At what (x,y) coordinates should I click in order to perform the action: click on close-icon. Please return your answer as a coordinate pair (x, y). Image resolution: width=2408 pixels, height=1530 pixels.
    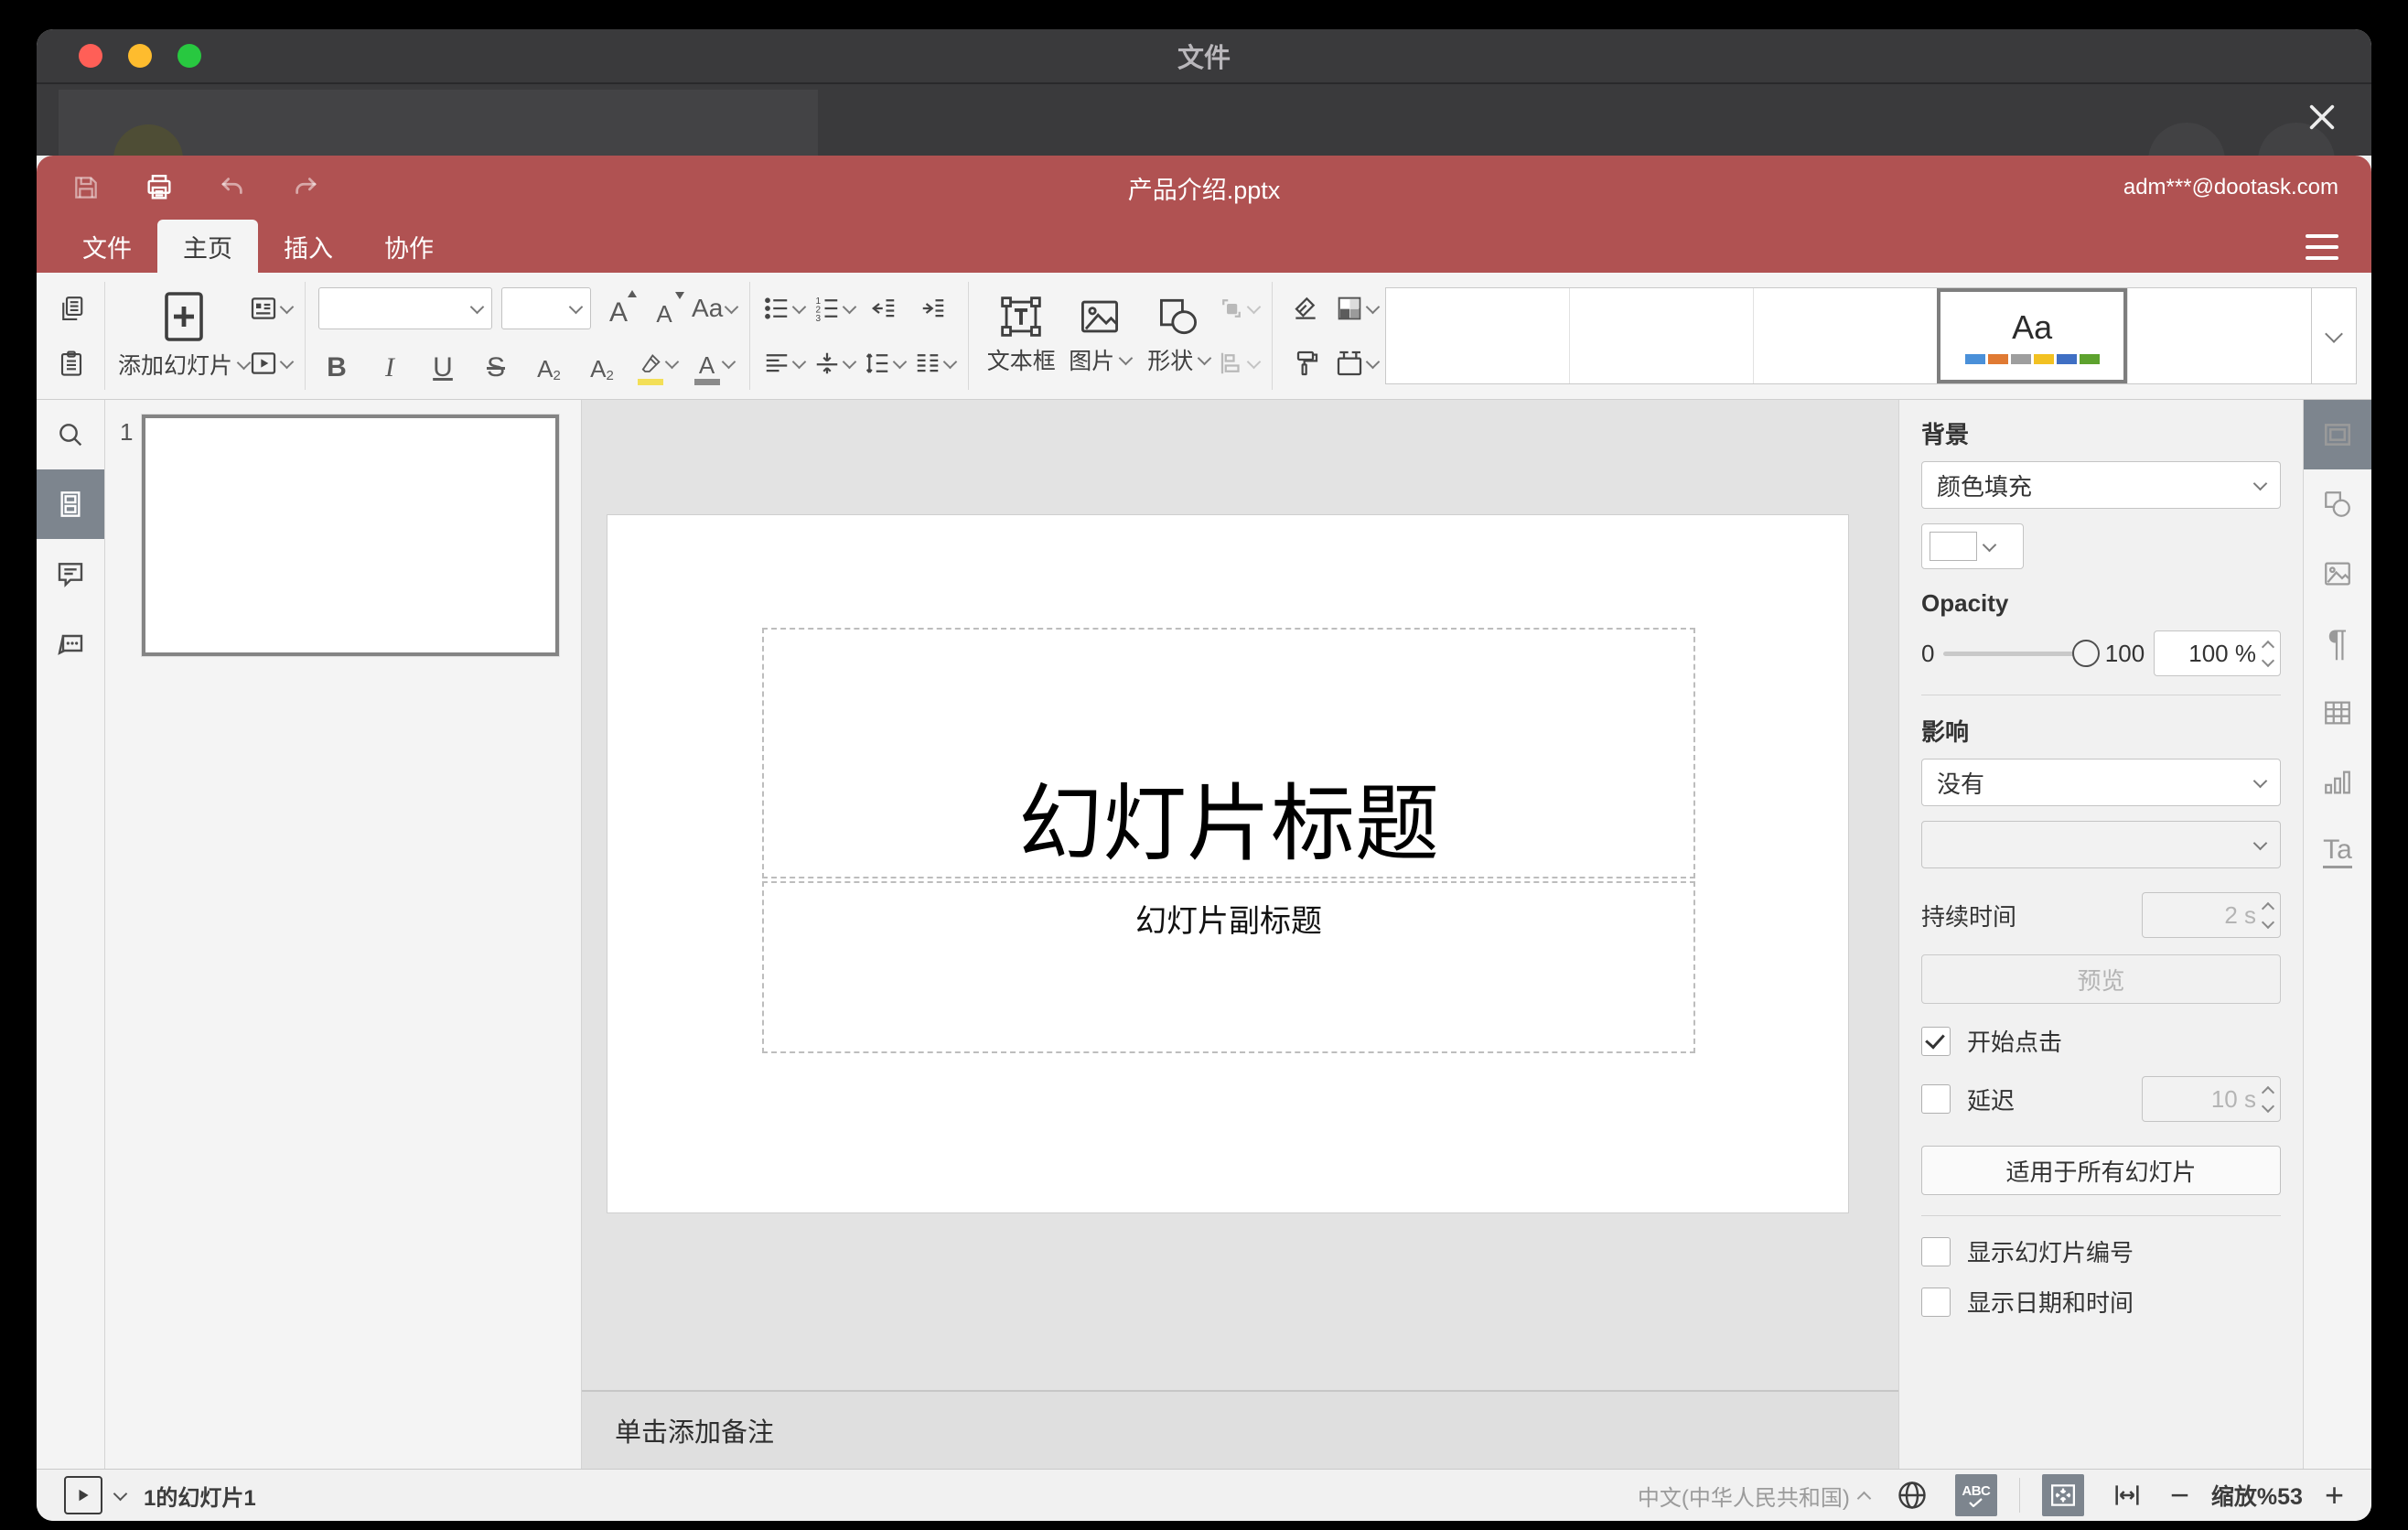
    Looking at the image, I should click on (2322, 117).